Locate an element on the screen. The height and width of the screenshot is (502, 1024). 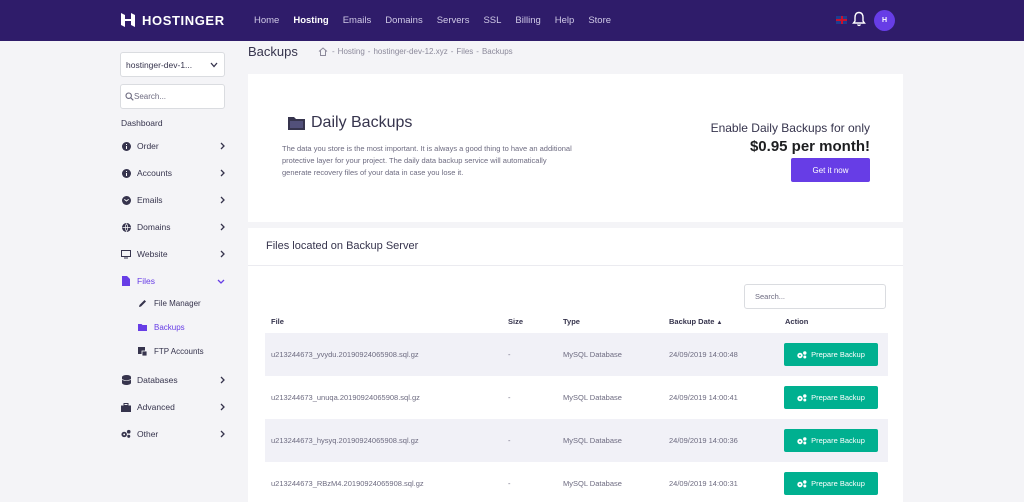
search-icon is located at coordinates (129, 96).